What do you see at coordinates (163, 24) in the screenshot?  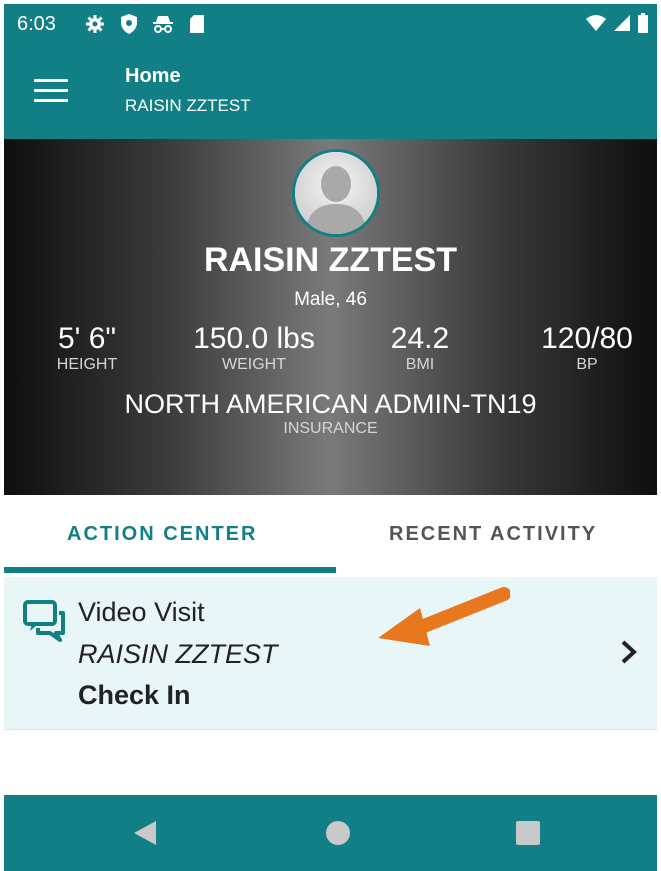 I see `incognito-icon` at bounding box center [163, 24].